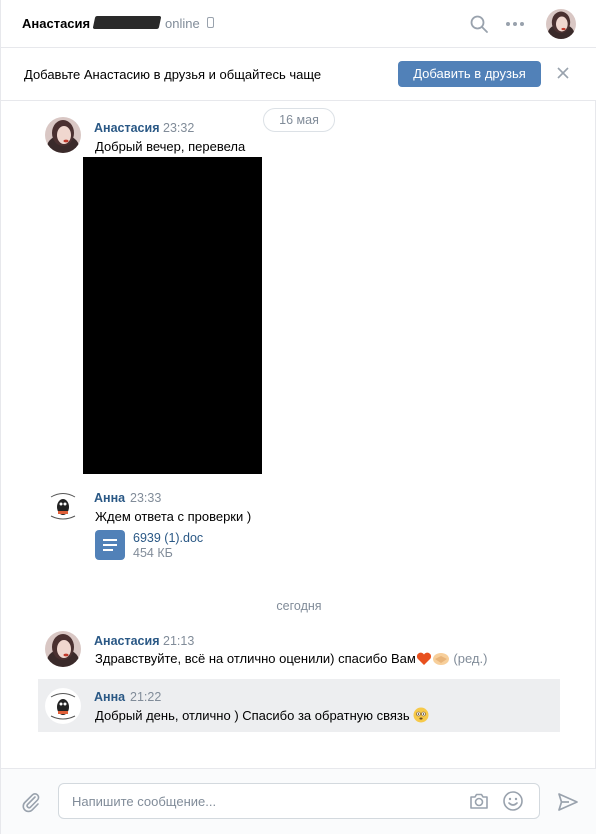  Describe the element at coordinates (299, 120) in the screenshot. I see `date-separator: 16 мая` at that location.